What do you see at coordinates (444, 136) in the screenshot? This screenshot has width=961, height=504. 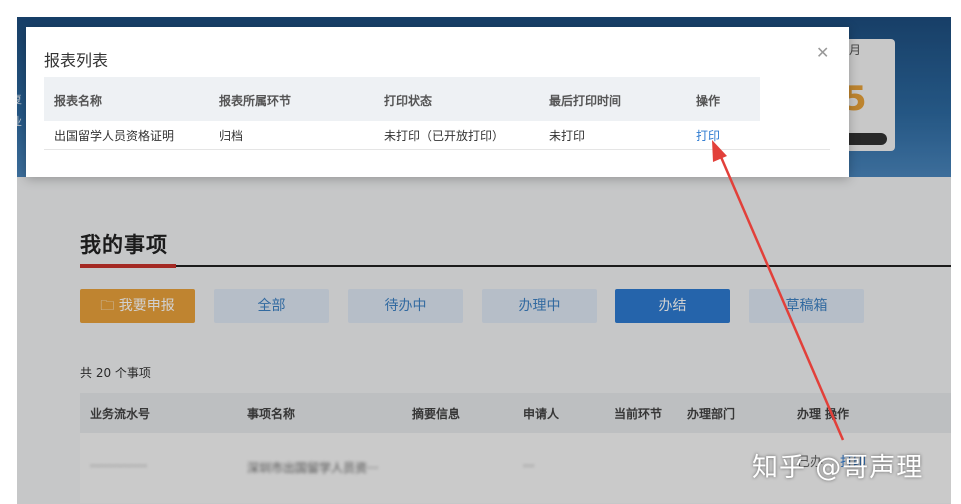 I see `print-status: 未打印（已开放打印）` at bounding box center [444, 136].